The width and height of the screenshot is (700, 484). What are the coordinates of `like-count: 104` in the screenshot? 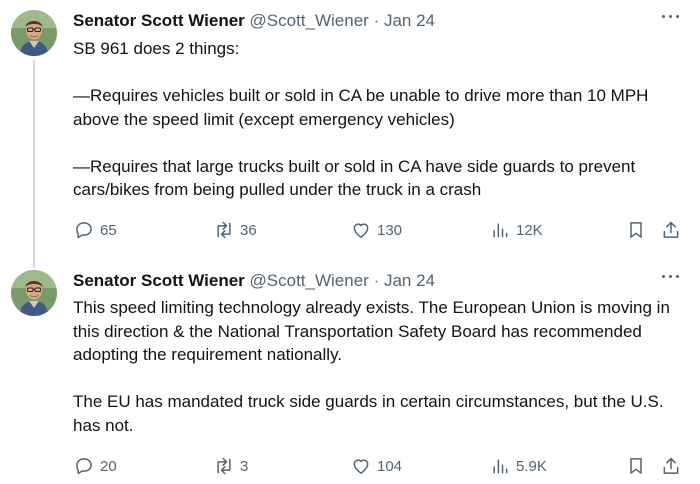 It's located at (390, 466).